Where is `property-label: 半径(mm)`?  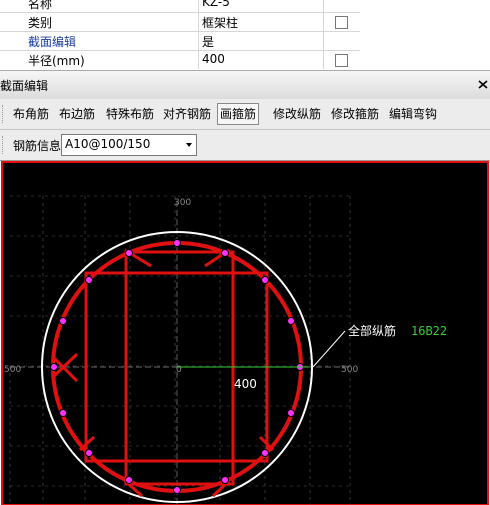 property-label: 半径(mm) is located at coordinates (56, 61).